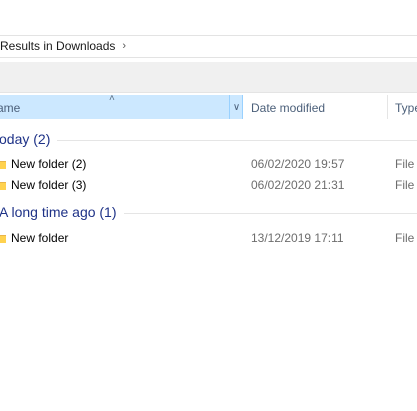 The width and height of the screenshot is (417, 411). Describe the element at coordinates (208, 57) in the screenshot. I see `breadcrumb-divider` at that location.